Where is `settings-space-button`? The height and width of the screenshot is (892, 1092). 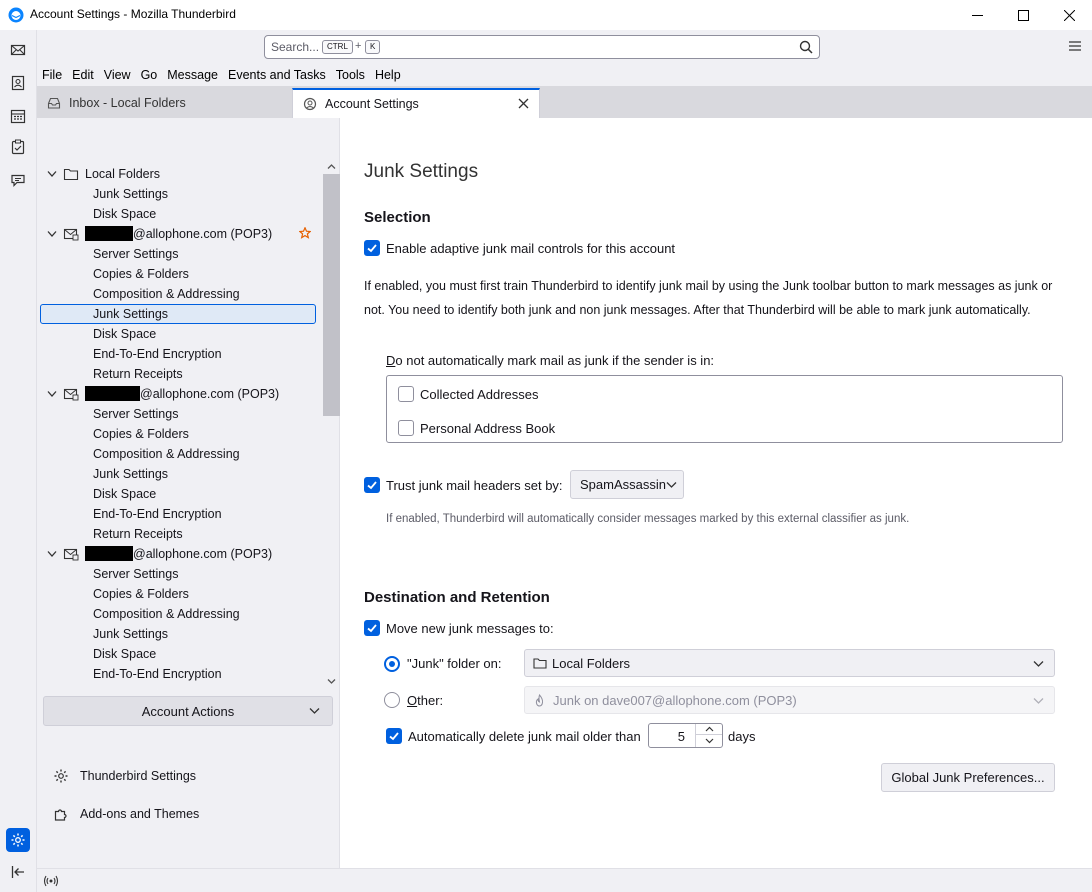
settings-space-button is located at coordinates (18, 840).